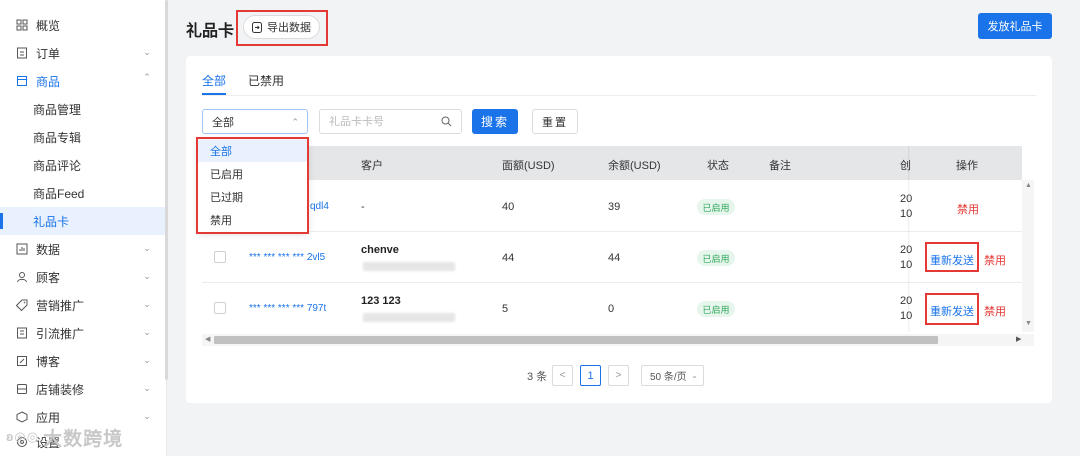  Describe the element at coordinates (618, 375) in the screenshot. I see `next-page-button: >` at that location.